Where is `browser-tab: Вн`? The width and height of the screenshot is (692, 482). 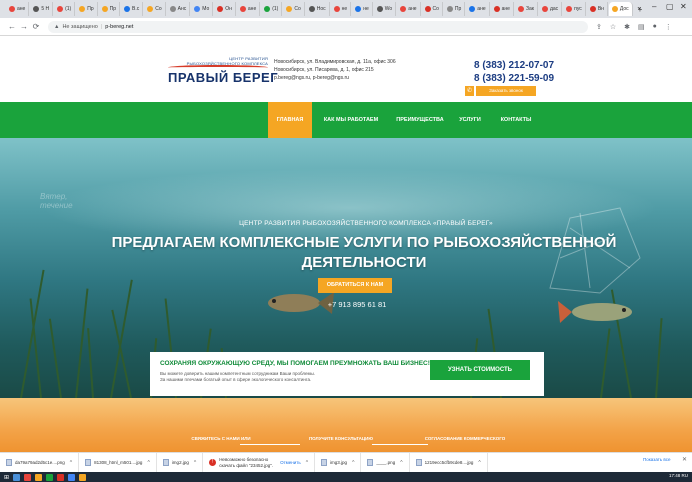
browser-tab: Вн is located at coordinates (597, 9).